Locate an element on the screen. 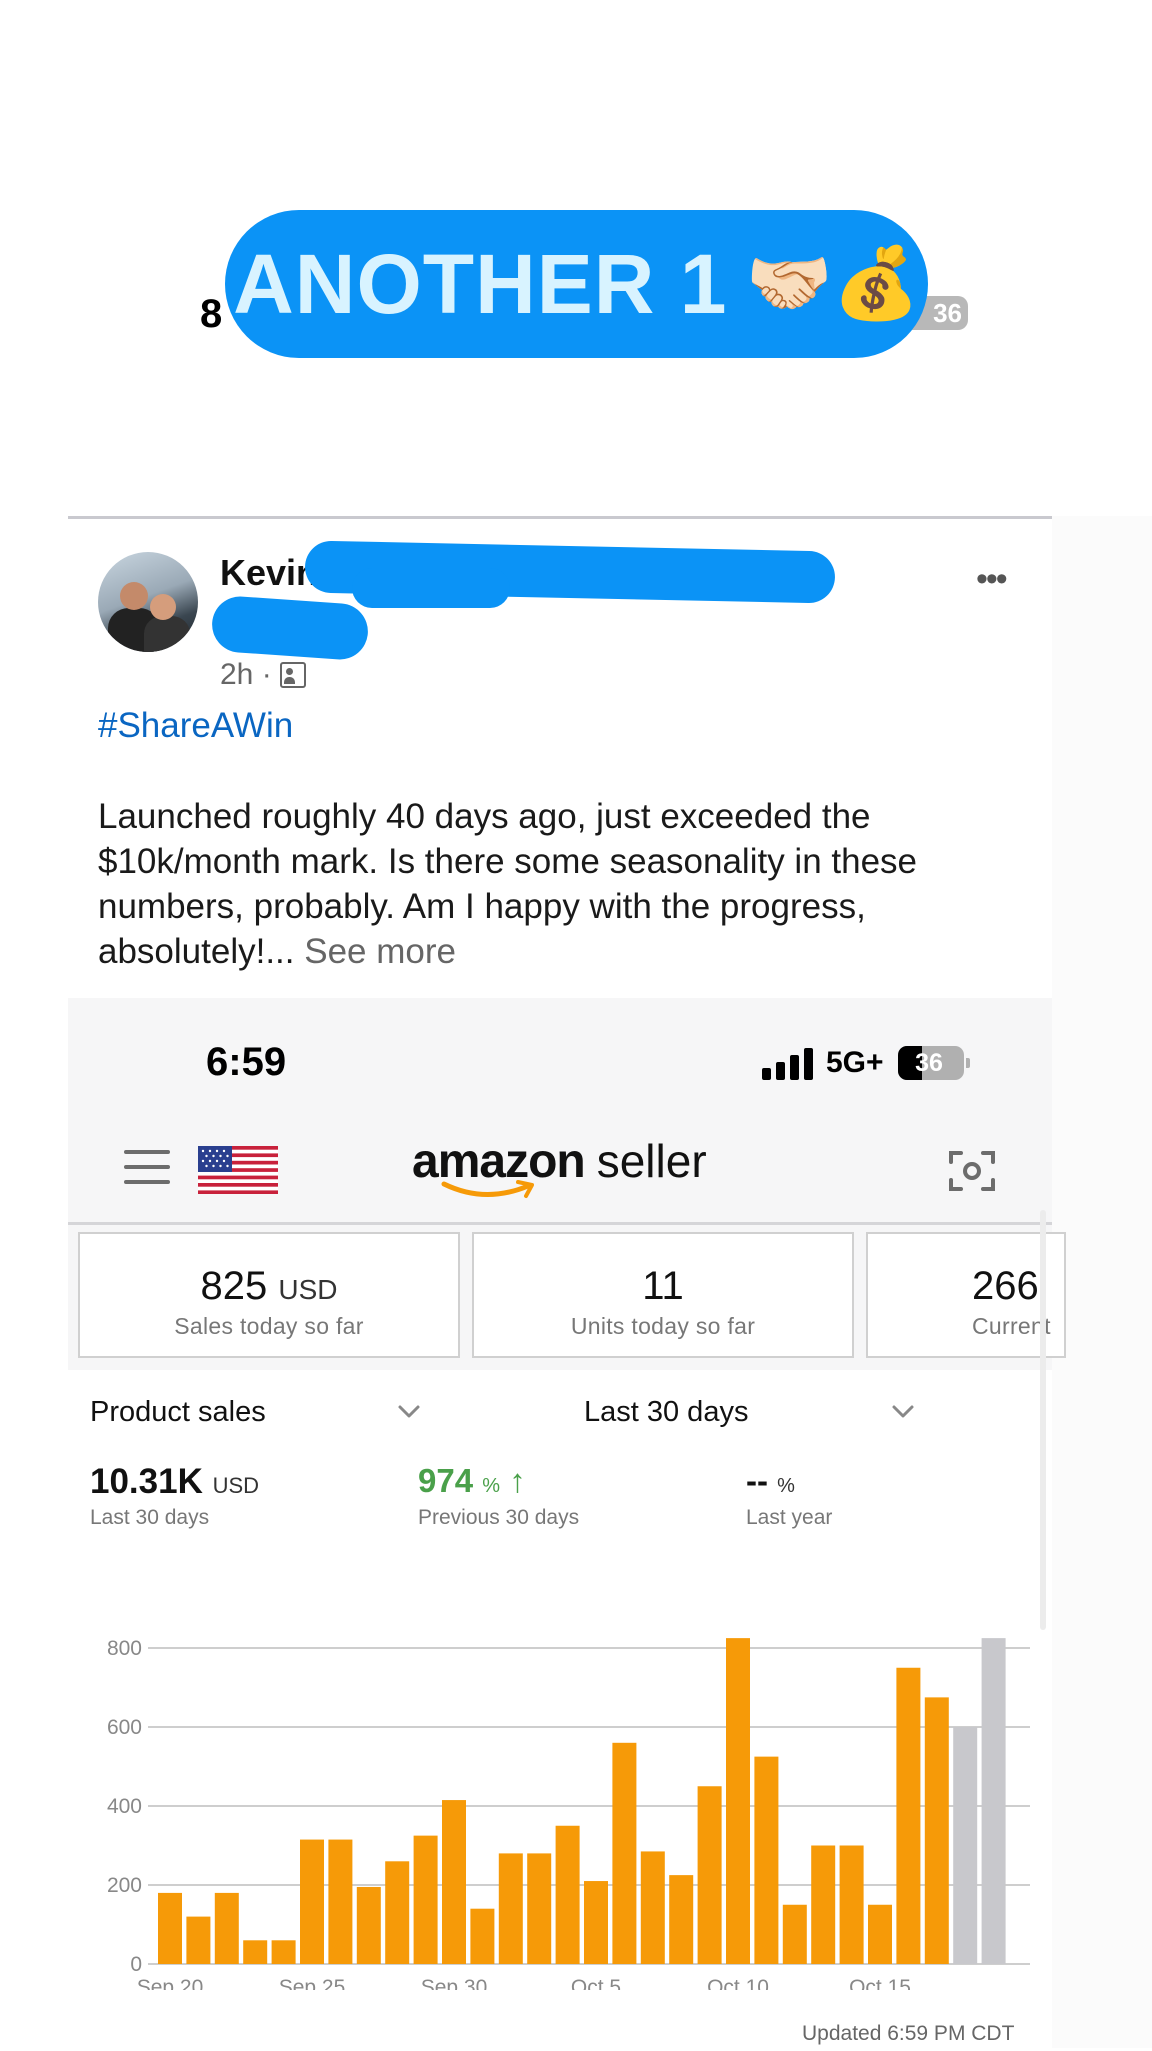 The width and height of the screenshot is (1152, 2051). metric-last-year-label: Last year is located at coordinates (789, 1517).